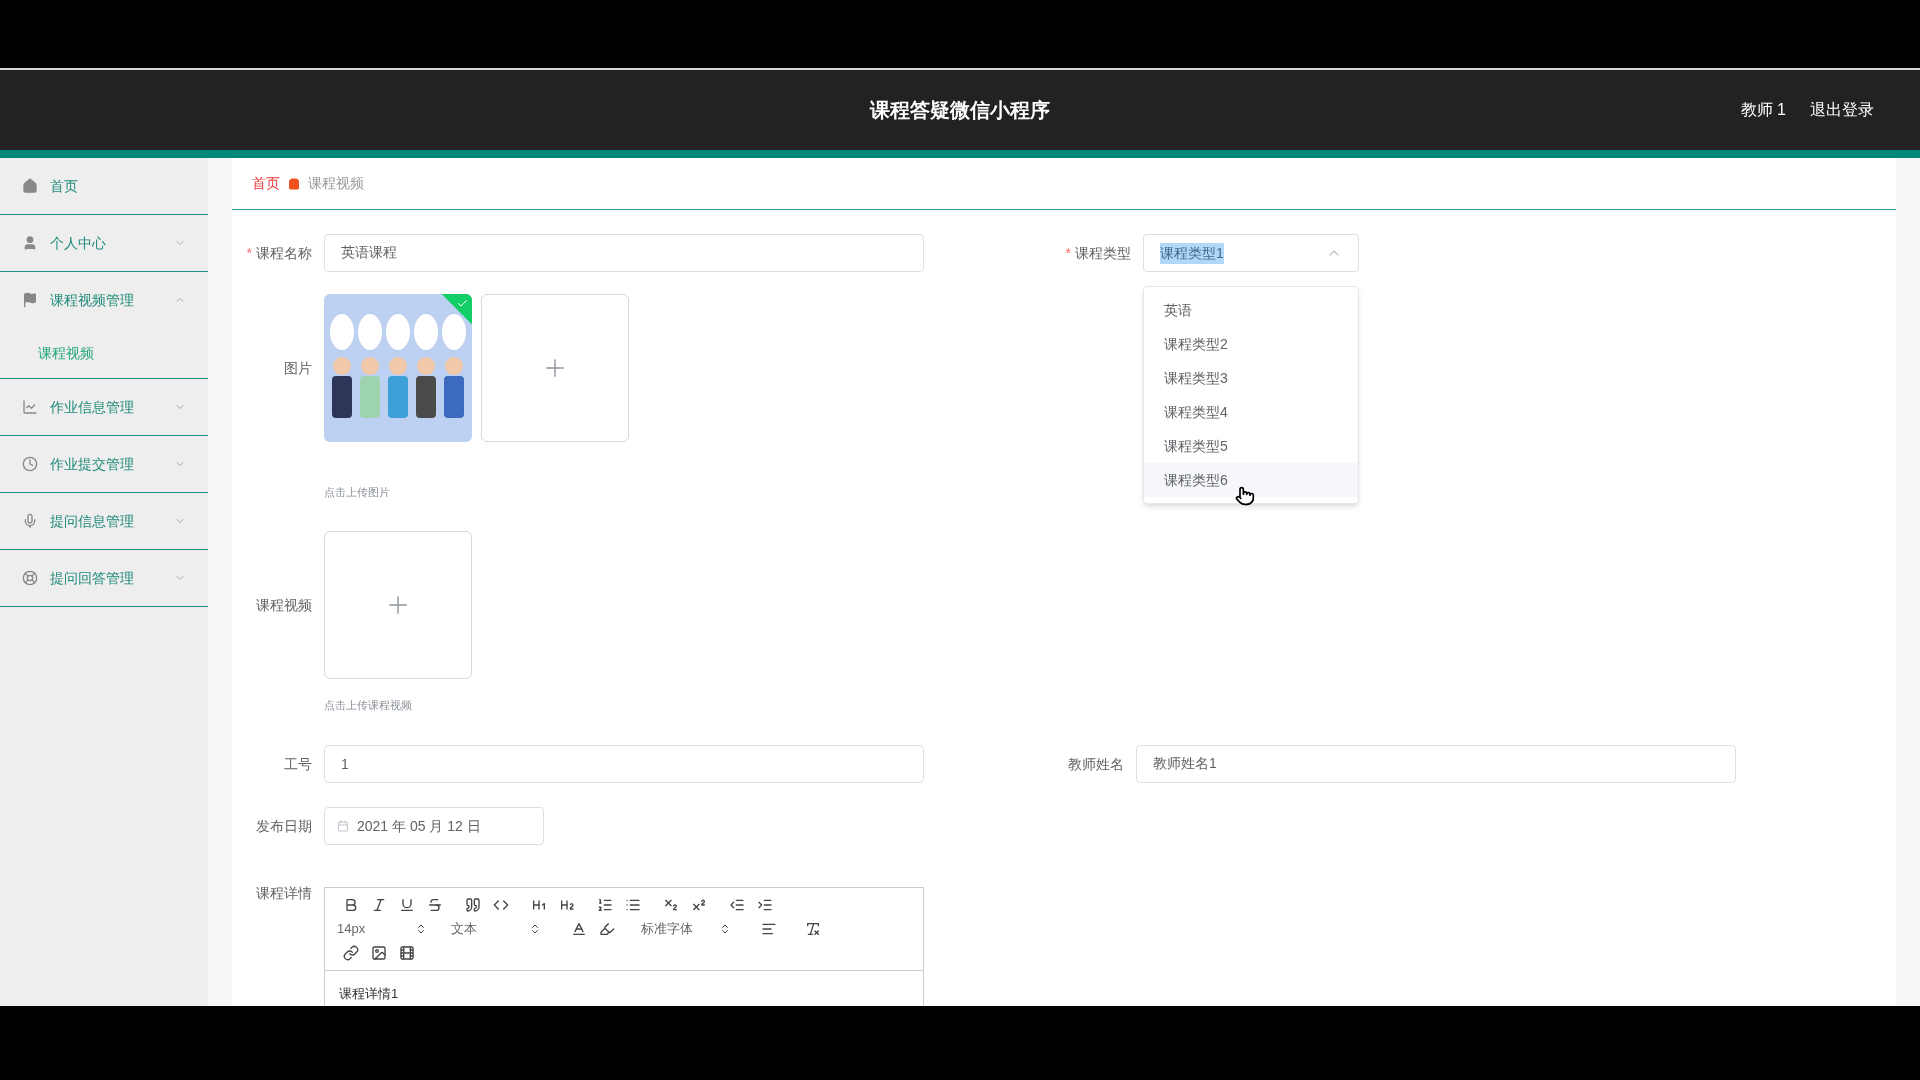 This screenshot has width=1920, height=1080. I want to click on sidebar-item: 课程视频管理, so click(104, 300).